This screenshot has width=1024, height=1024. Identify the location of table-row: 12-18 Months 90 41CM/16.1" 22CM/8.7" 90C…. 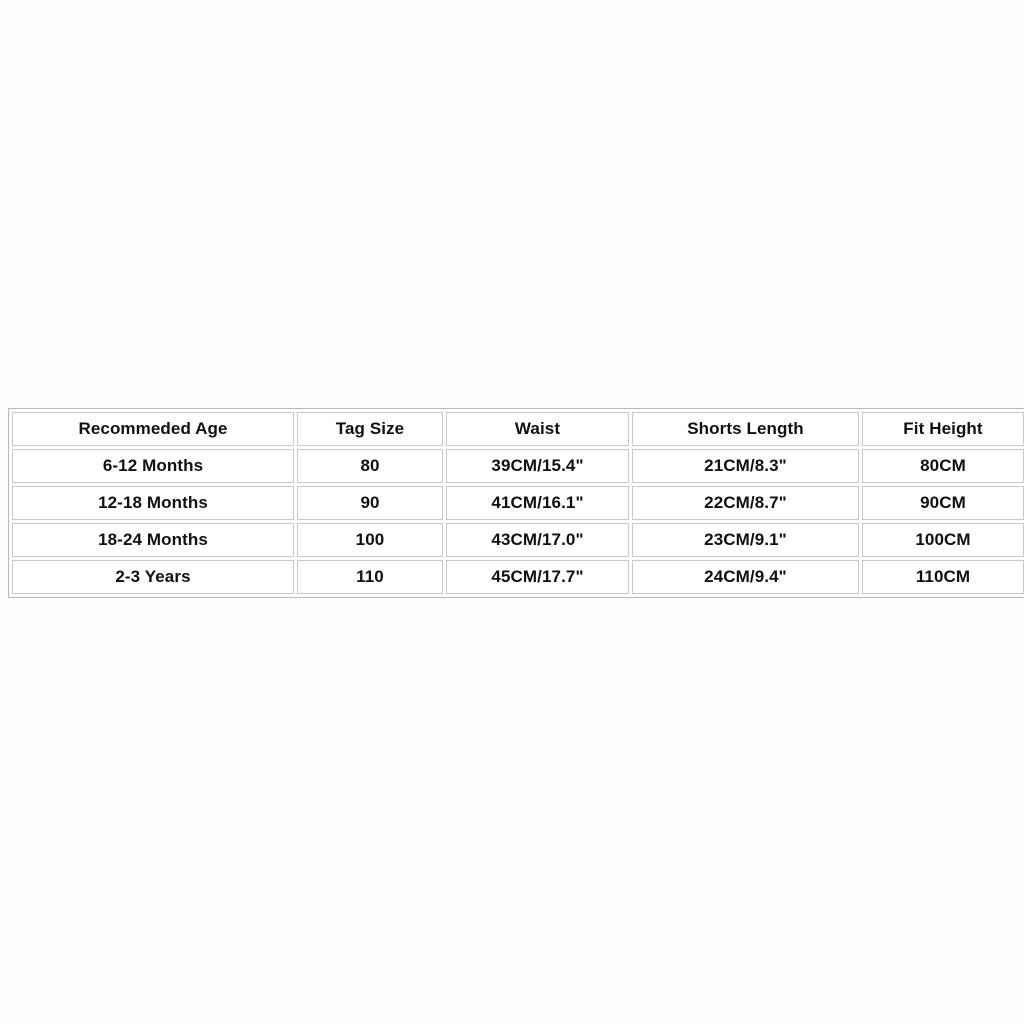
(518, 503).